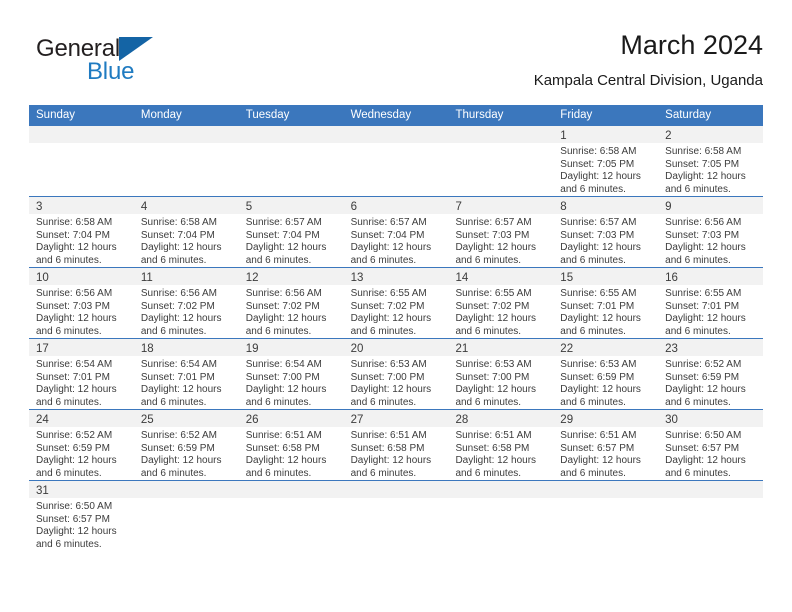 The height and width of the screenshot is (612, 792). I want to click on day-number: 8, so click(563, 207).